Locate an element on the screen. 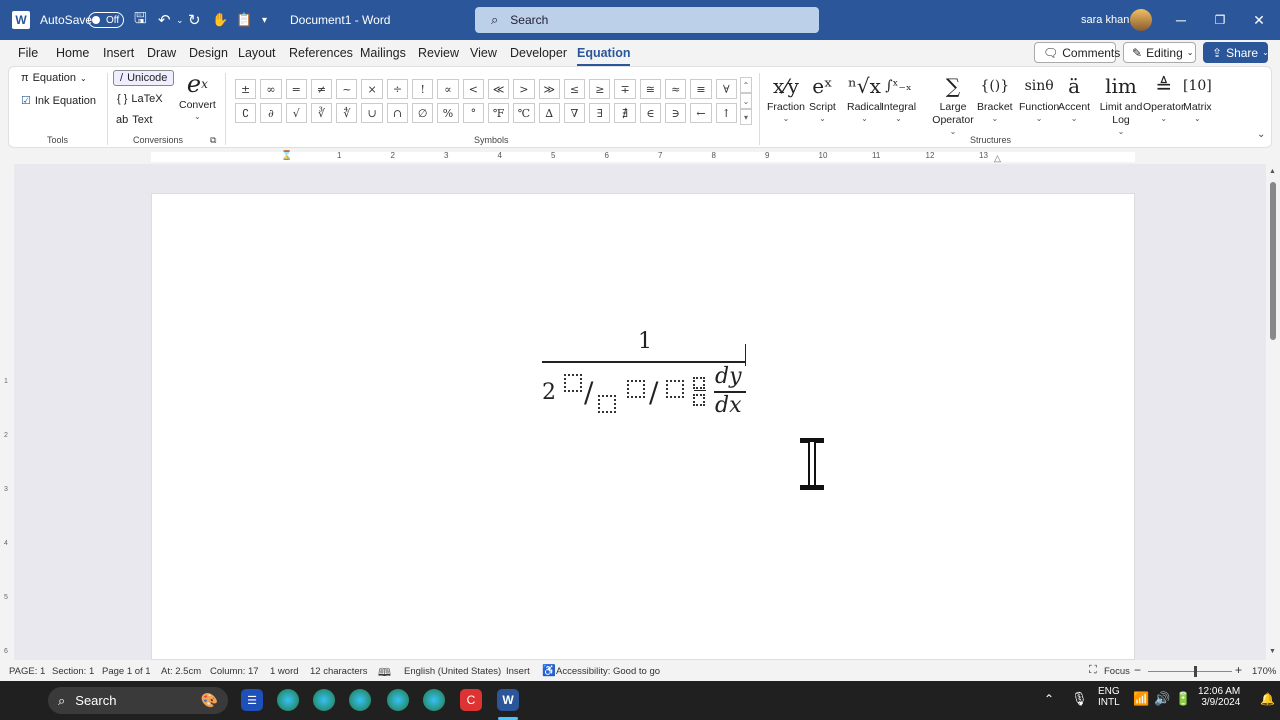 This screenshot has height=720, width=1280. tab-insert: Insert is located at coordinates (118, 53).